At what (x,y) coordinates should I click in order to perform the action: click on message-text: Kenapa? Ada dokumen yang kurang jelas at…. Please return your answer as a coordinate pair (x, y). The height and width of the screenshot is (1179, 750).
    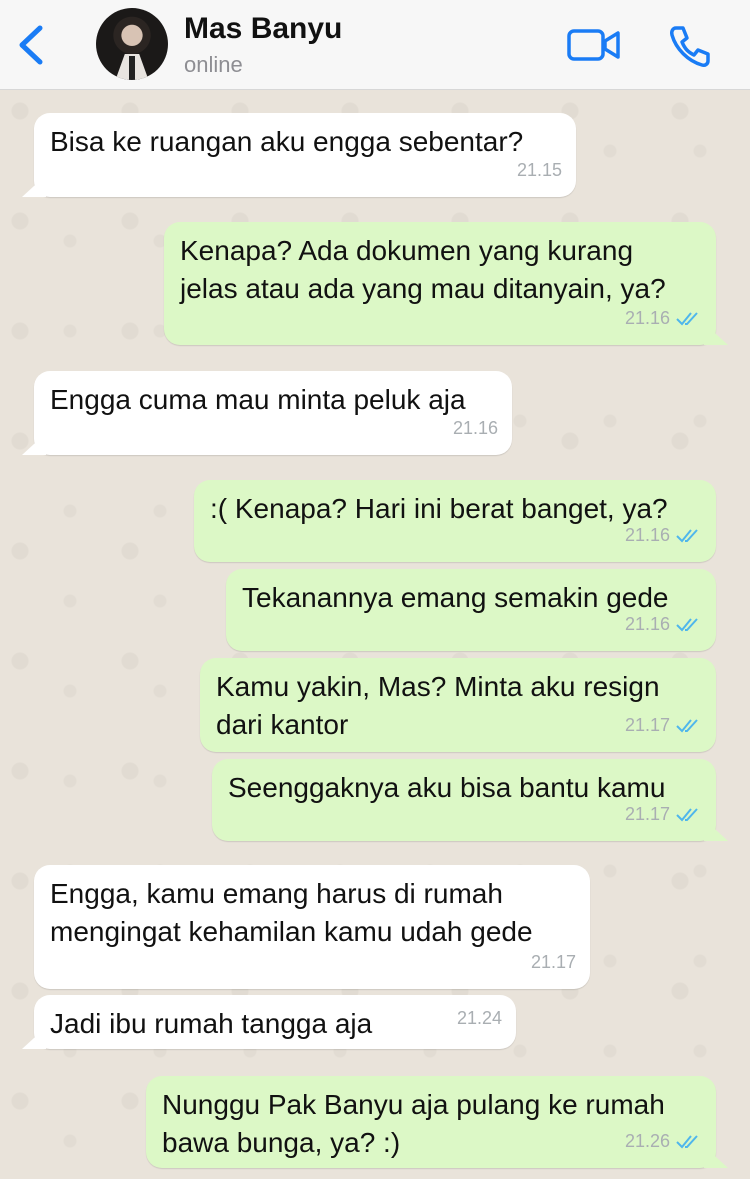
    Looking at the image, I should click on (423, 269).